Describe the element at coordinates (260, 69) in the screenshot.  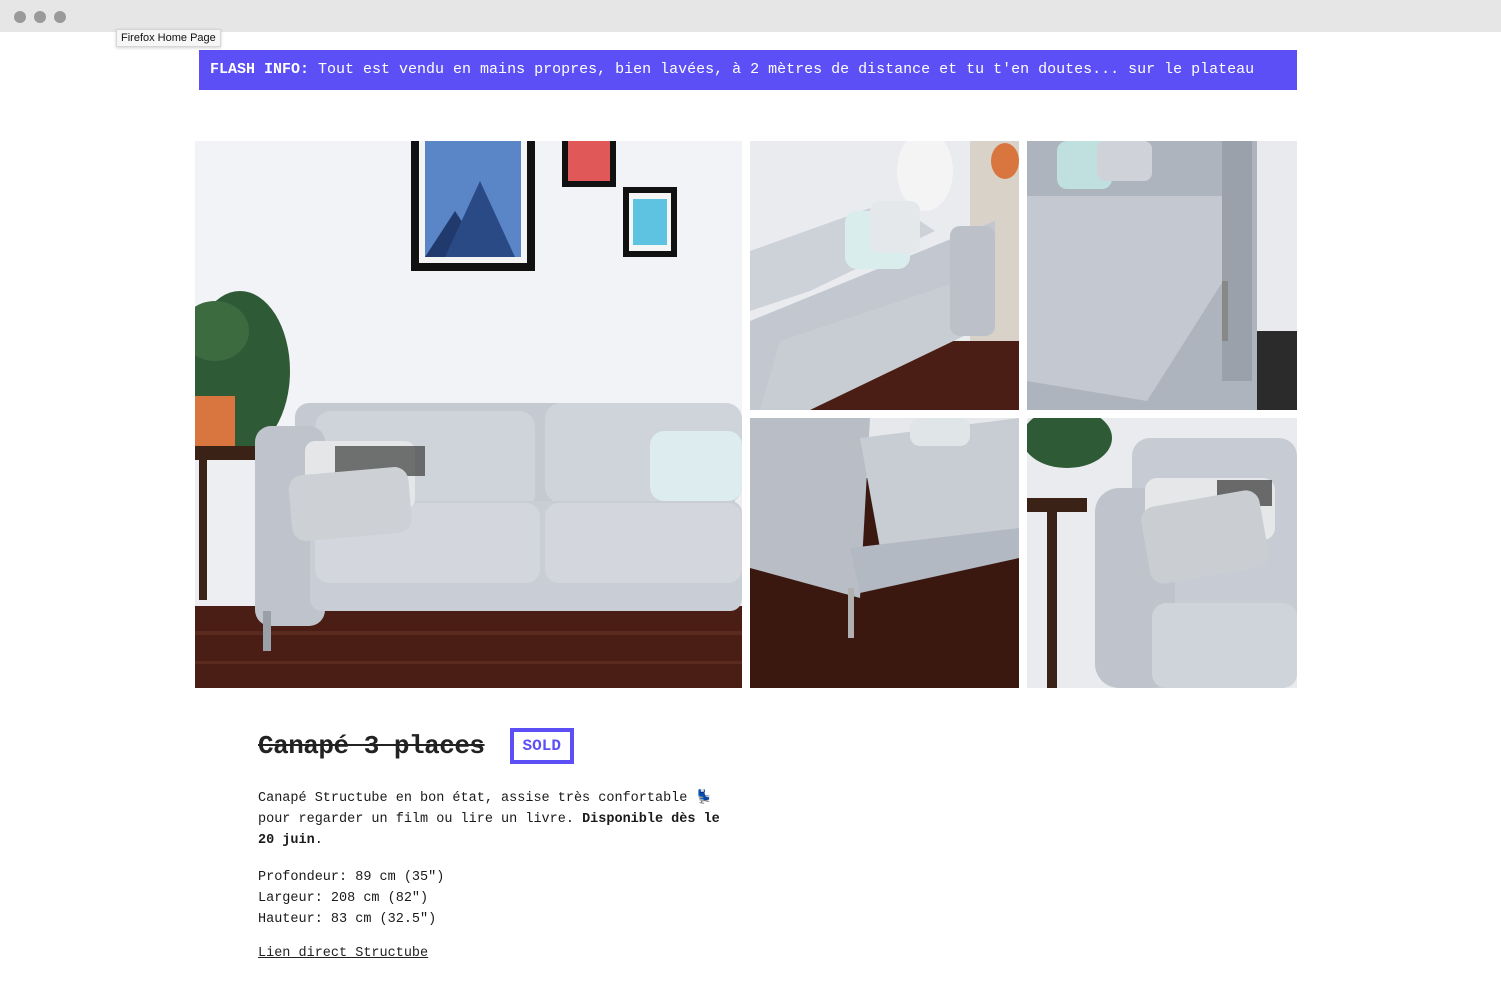
I see `flash-label: FLASH INFO:` at that location.